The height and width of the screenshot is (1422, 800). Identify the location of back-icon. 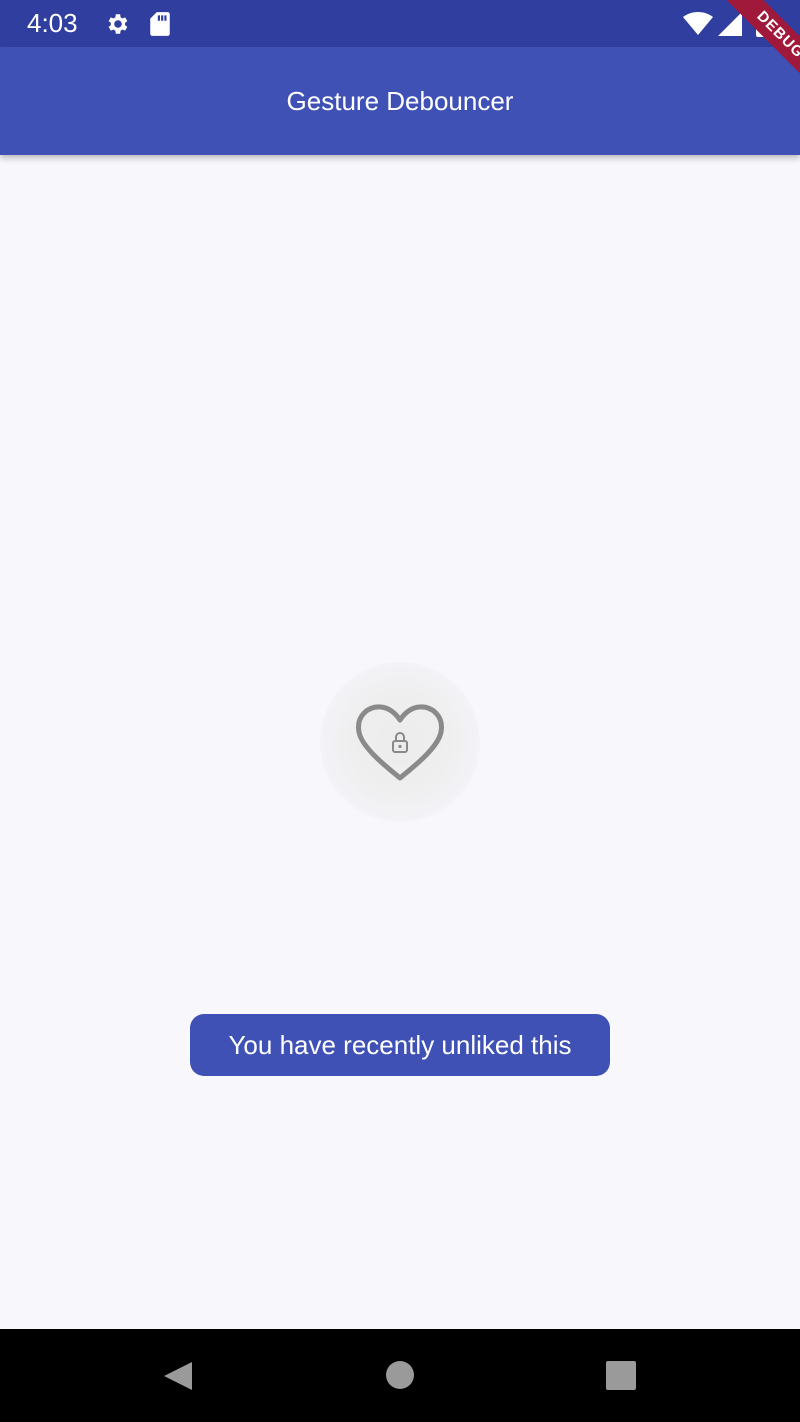
(178, 1376).